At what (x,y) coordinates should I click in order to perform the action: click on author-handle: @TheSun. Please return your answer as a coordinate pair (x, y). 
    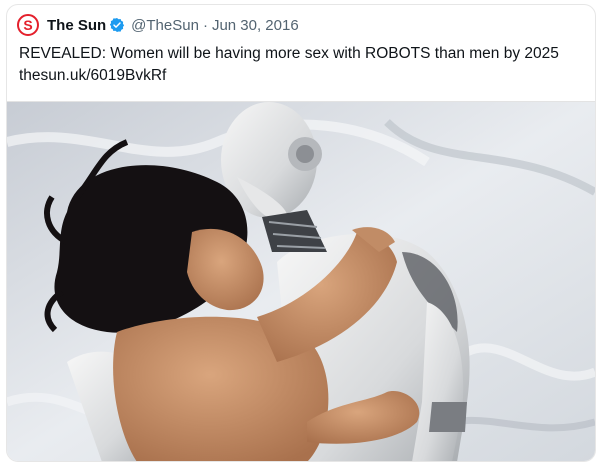
    Looking at the image, I should click on (165, 25).